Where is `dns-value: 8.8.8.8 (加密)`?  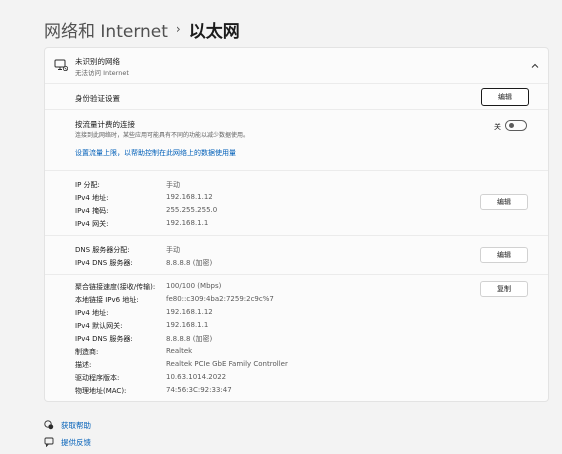
dns-value: 8.8.8.8 (加密) is located at coordinates (189, 263).